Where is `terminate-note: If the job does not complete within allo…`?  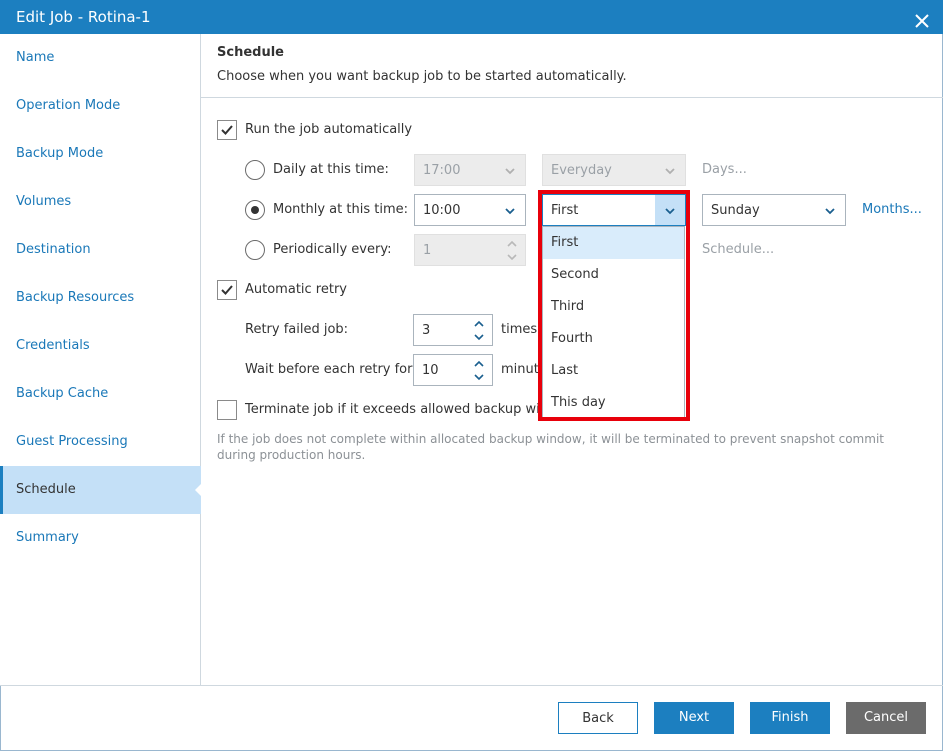 terminate-note: If the job does not complete within allo… is located at coordinates (550, 447).